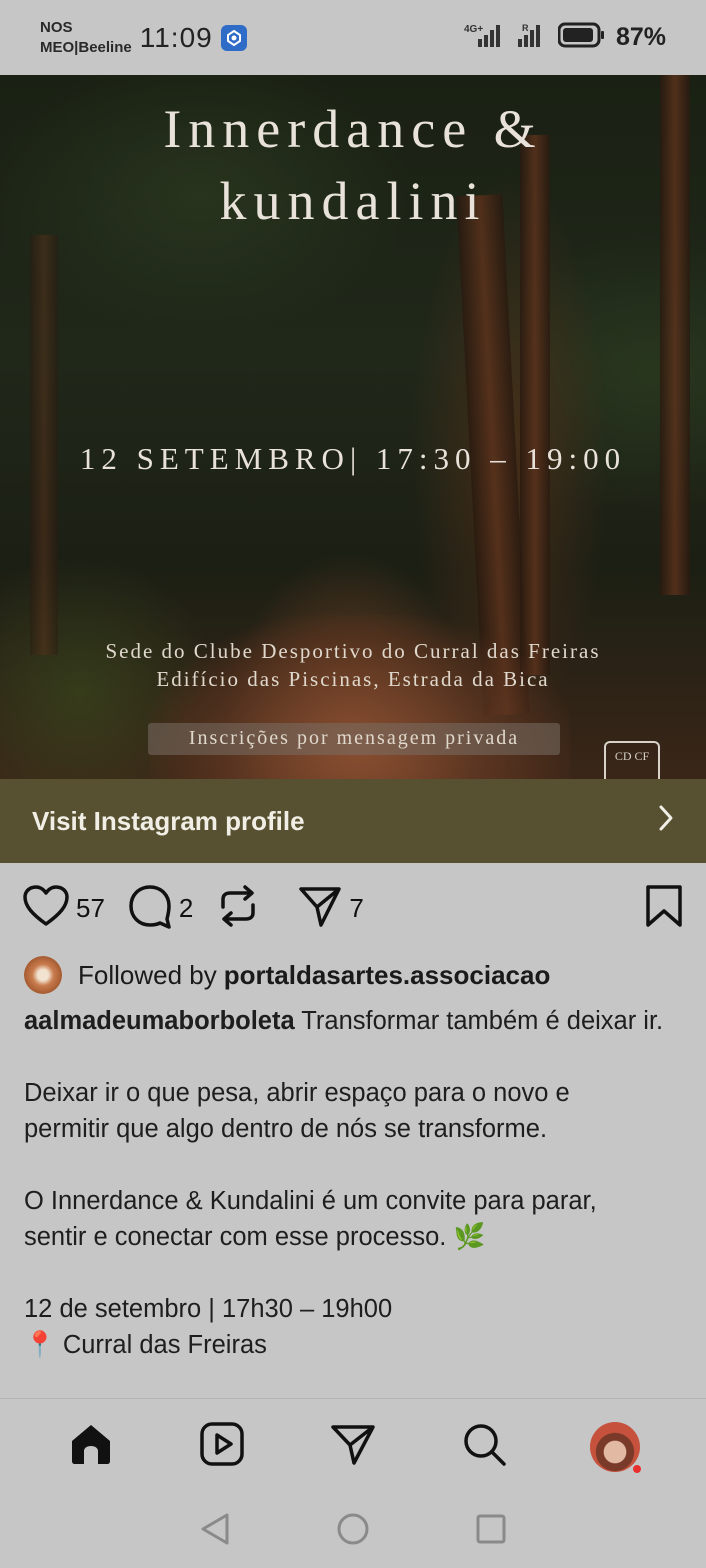 This screenshot has height=1568, width=706. Describe the element at coordinates (215, 1531) in the screenshot. I see `back-icon` at that location.